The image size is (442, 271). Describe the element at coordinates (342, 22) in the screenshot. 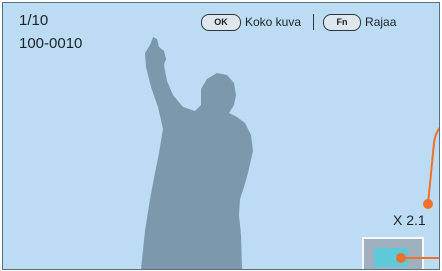

I see `fn-button-icon: Fn` at that location.